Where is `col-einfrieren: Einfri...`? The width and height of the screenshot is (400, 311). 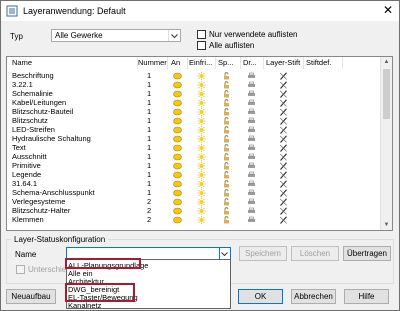 col-einfrieren: Einfri... is located at coordinates (200, 63).